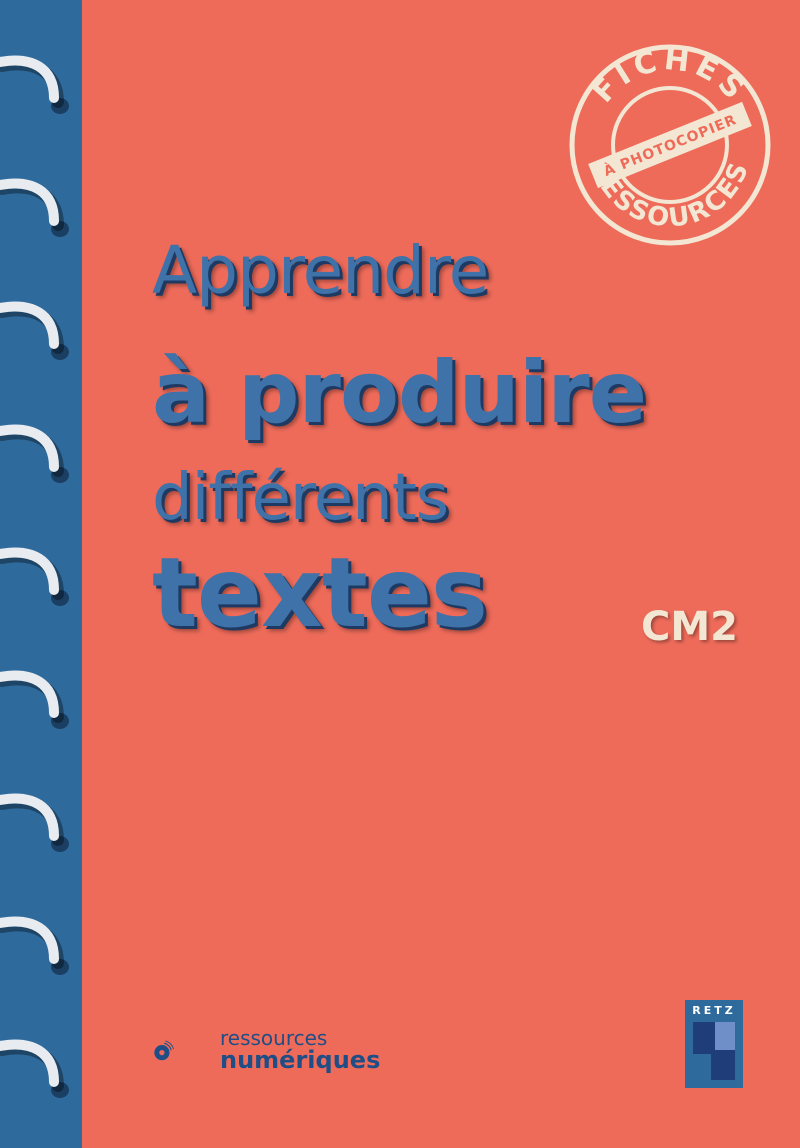 The height and width of the screenshot is (1148, 800). I want to click on digital-resources-line-2: numériques, so click(300, 1060).